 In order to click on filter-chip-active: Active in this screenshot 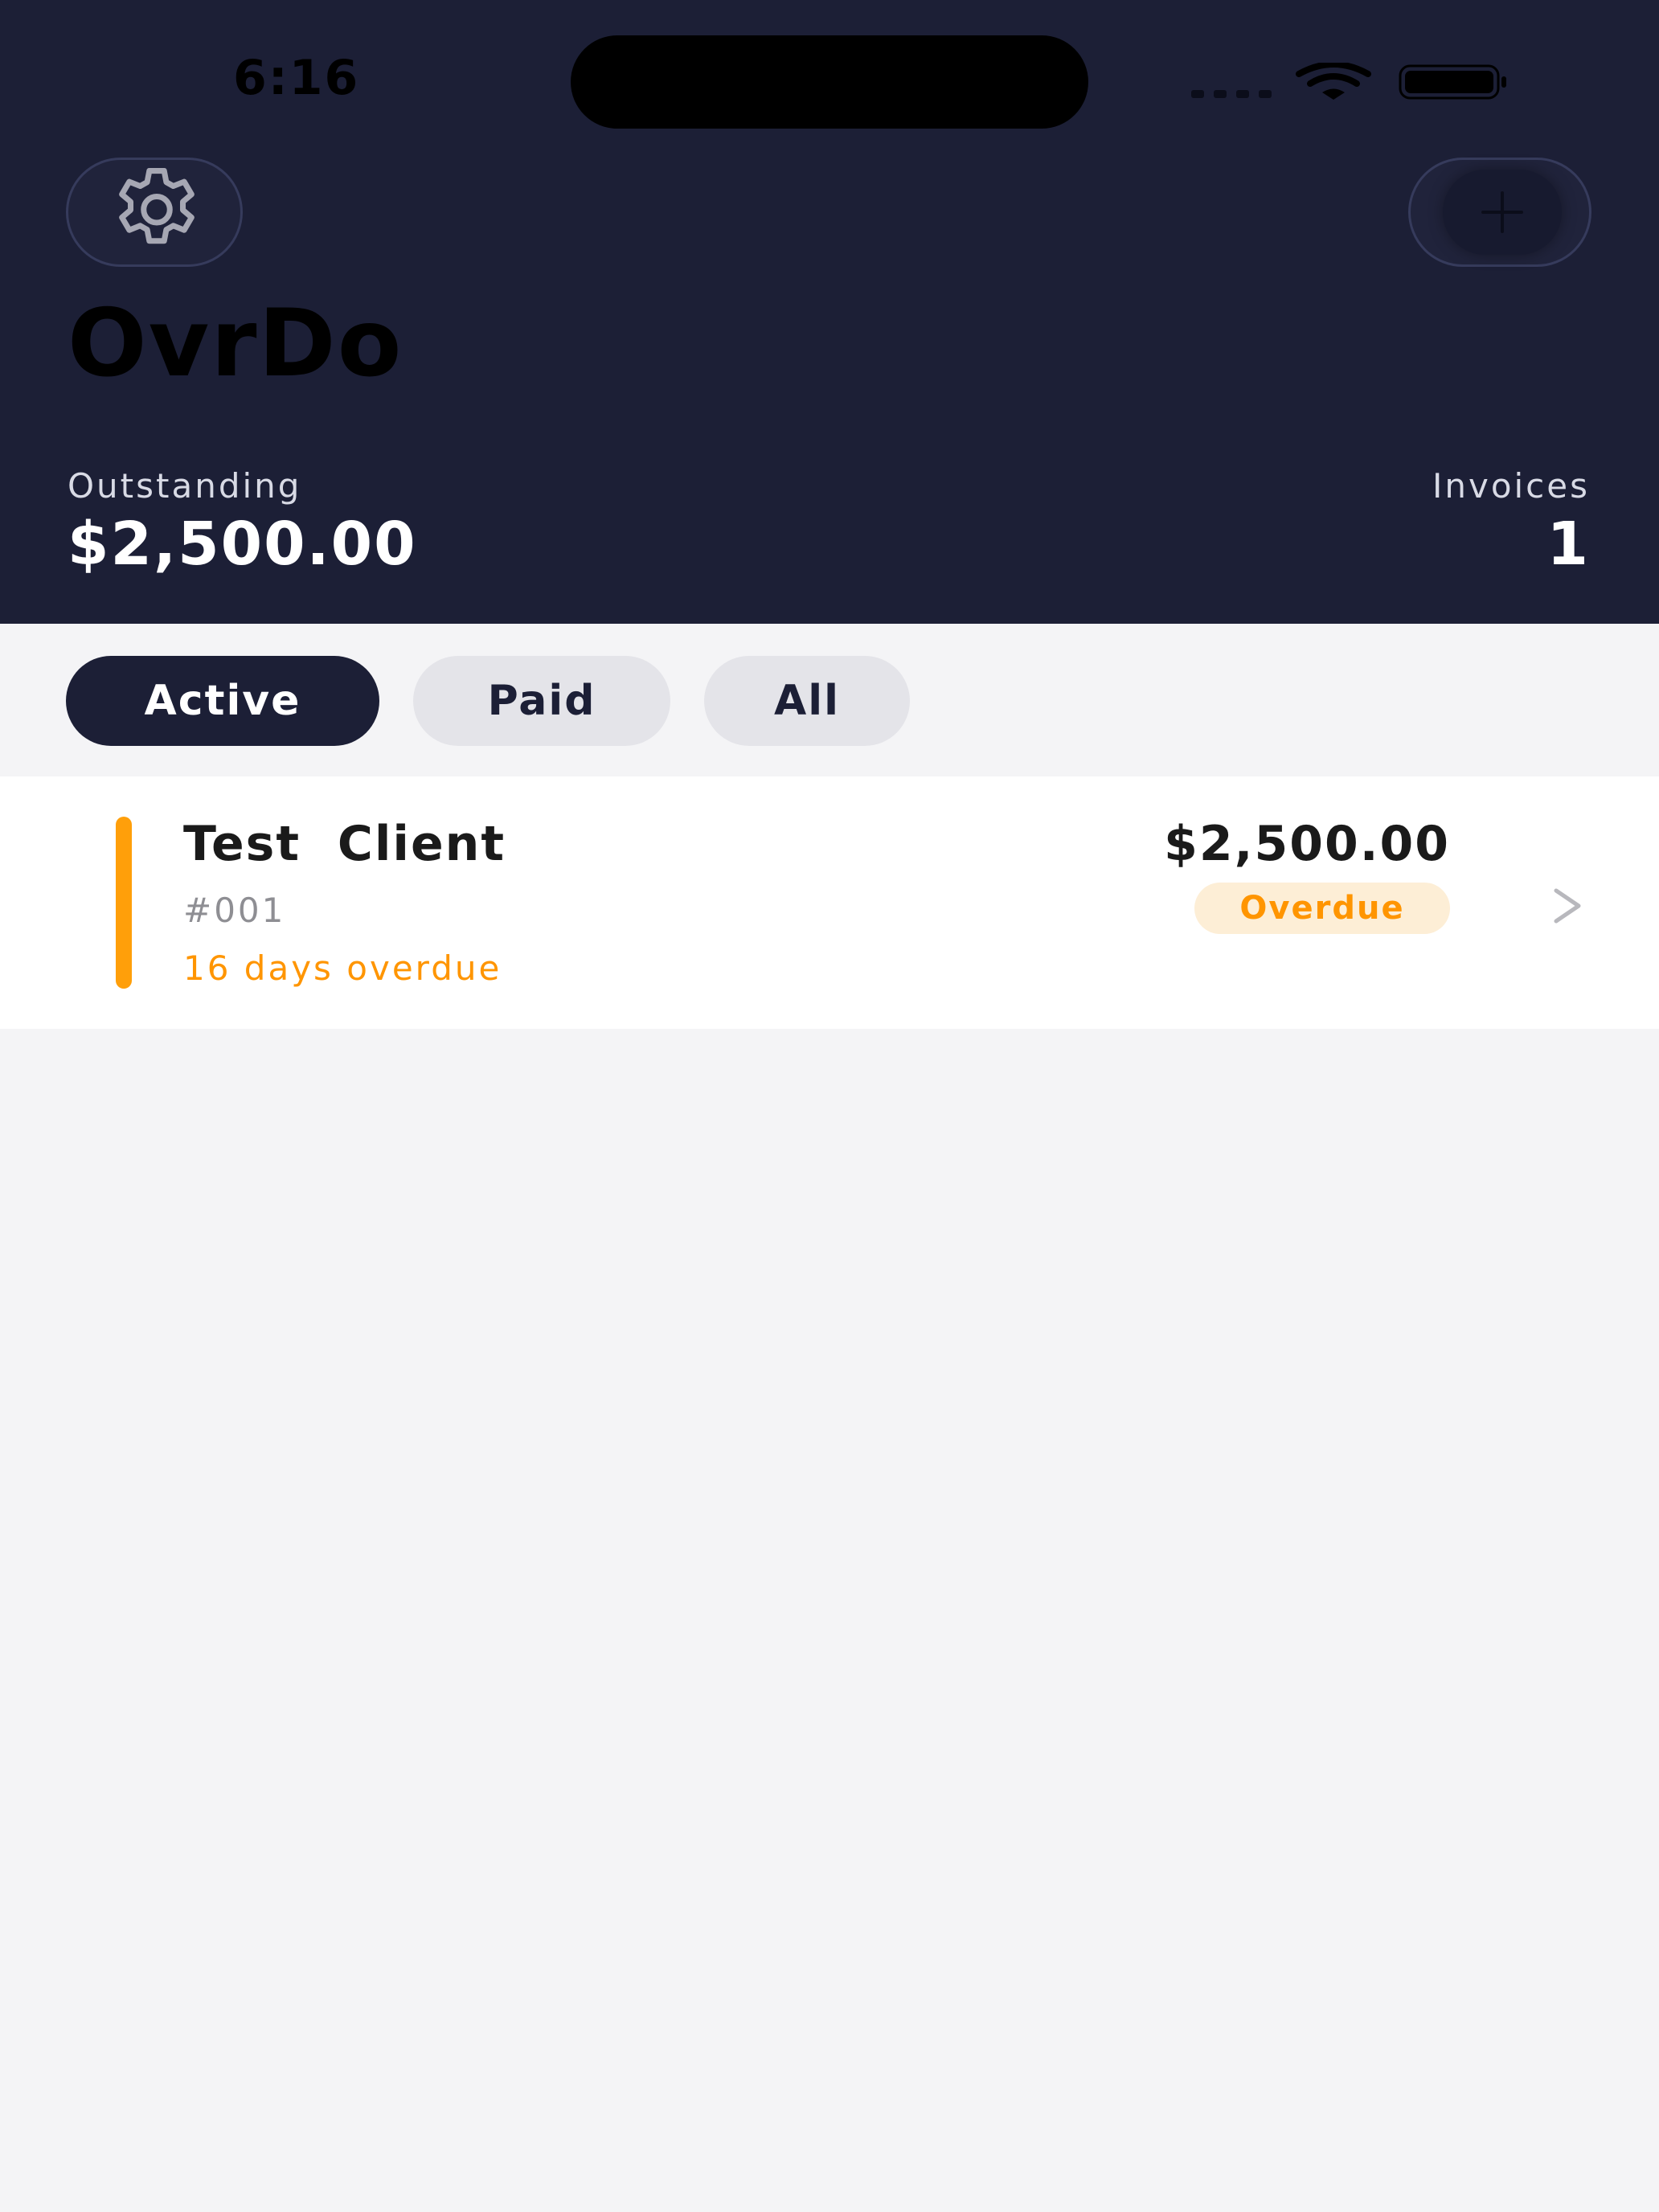, I will do `click(222, 701)`.